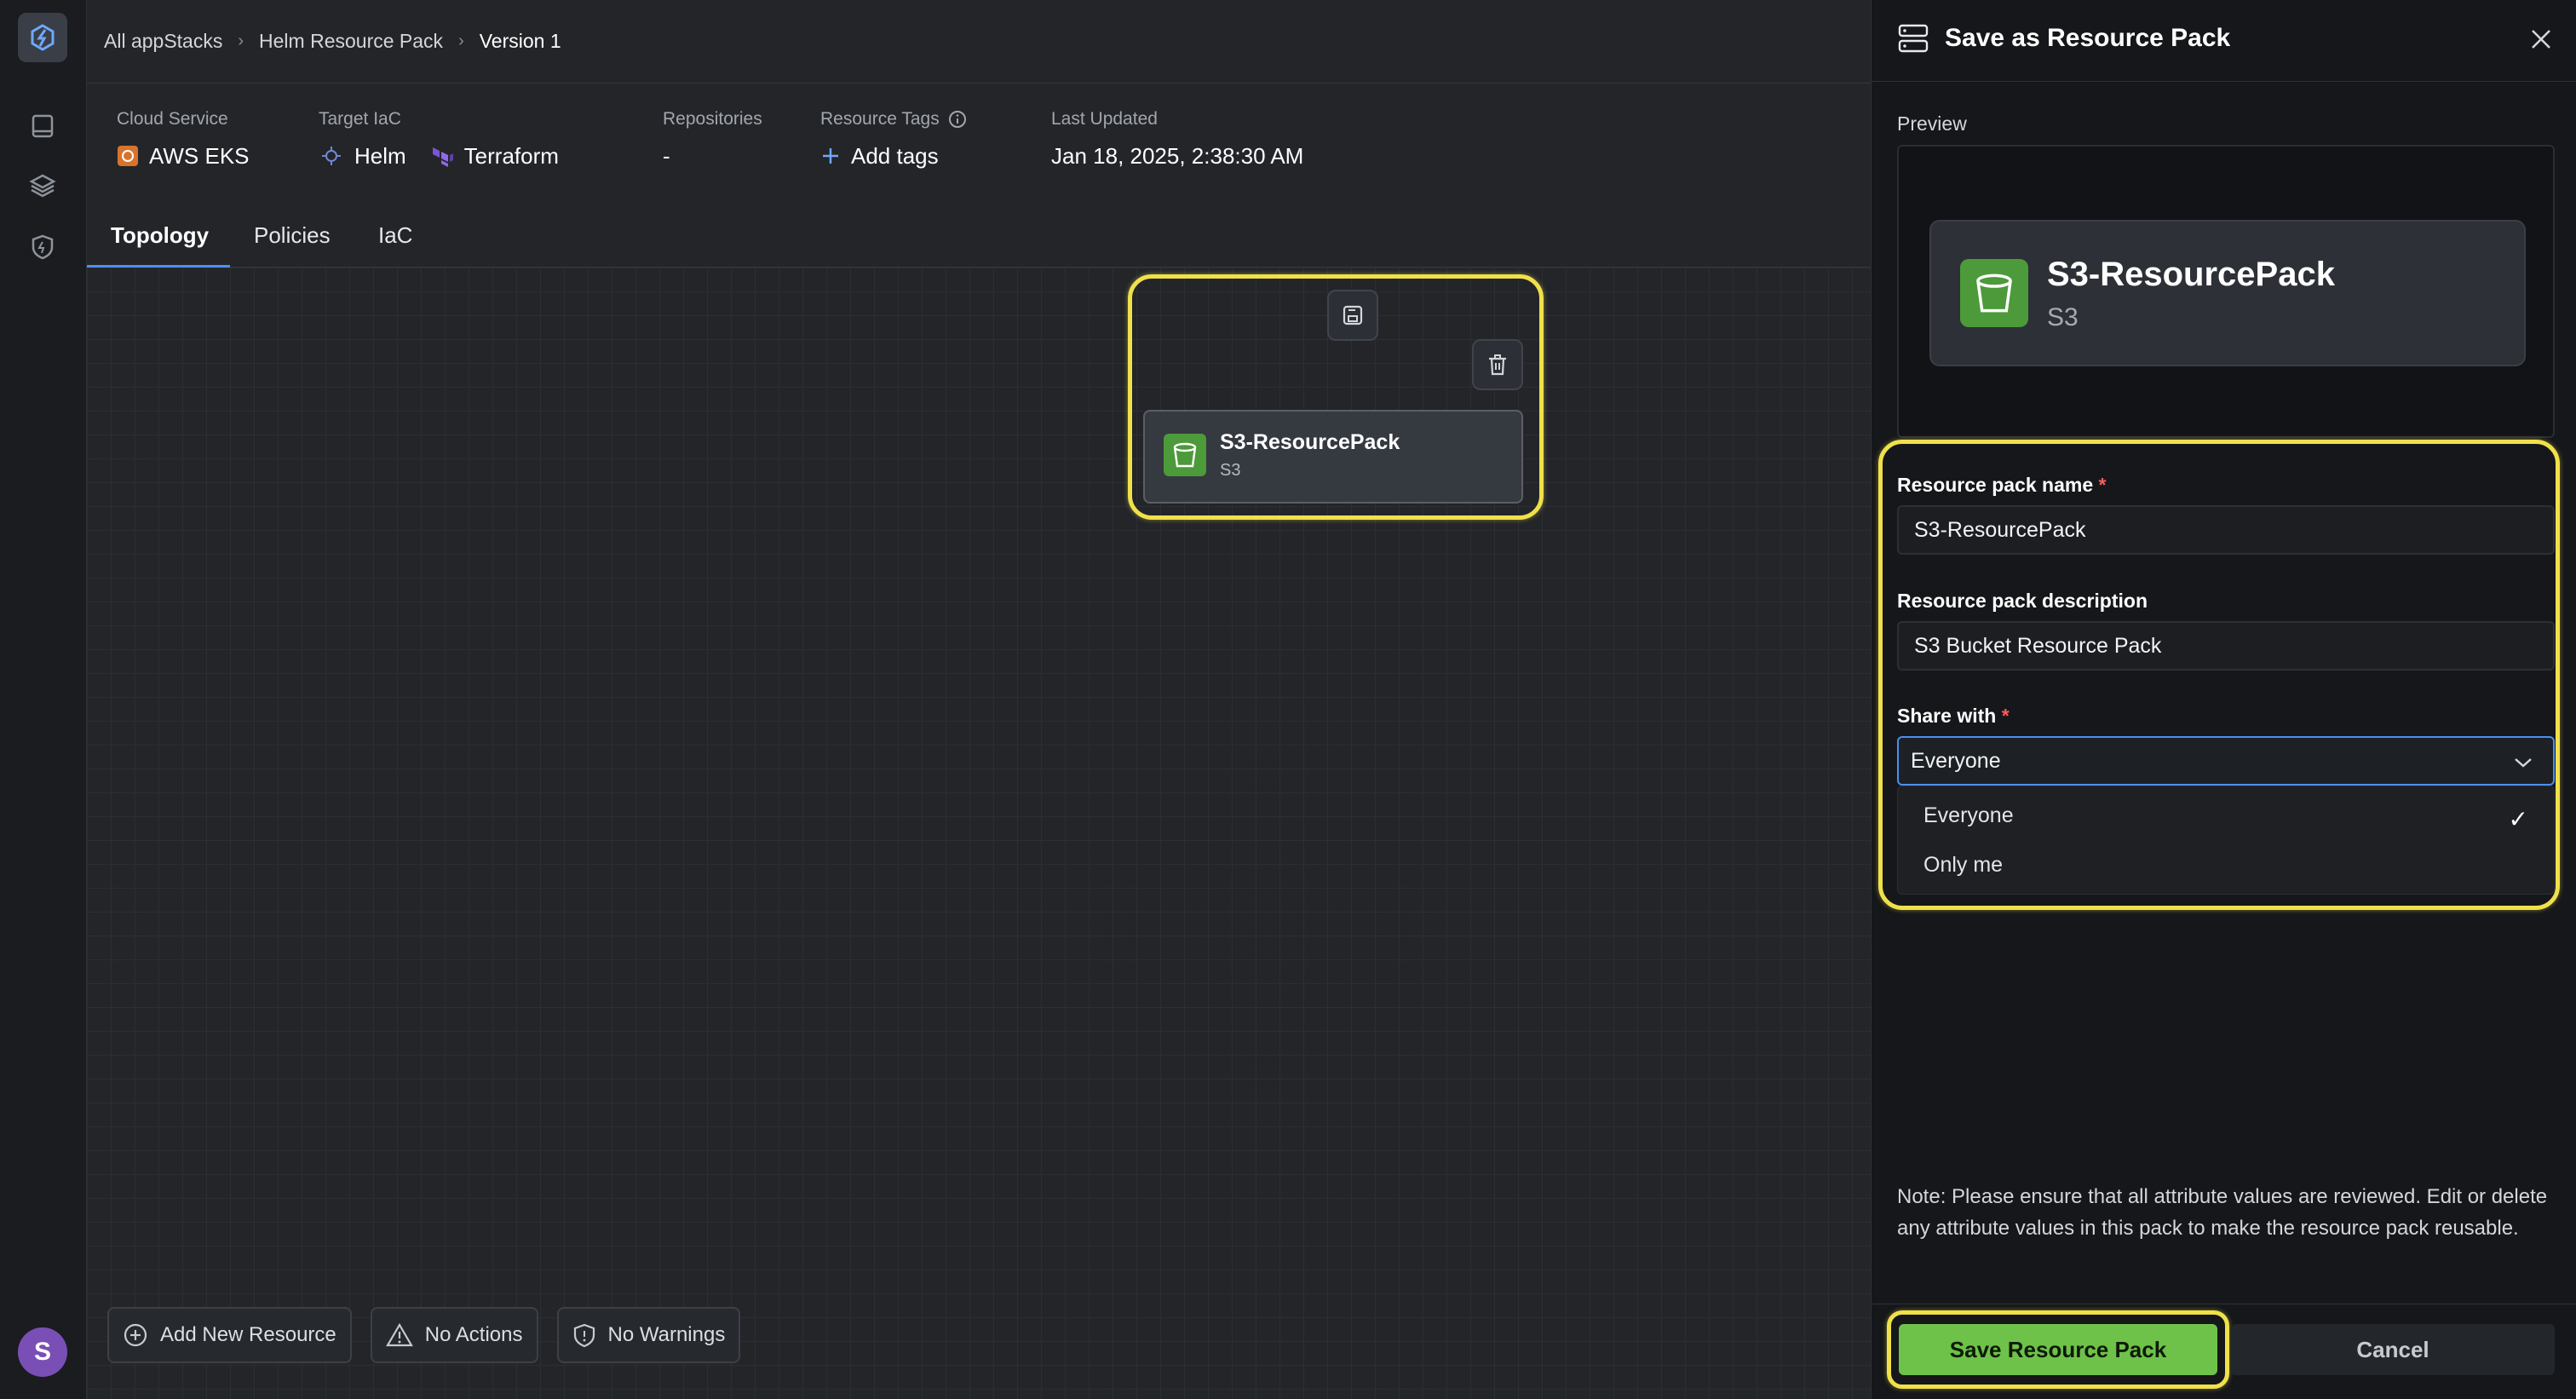 The image size is (2576, 1399). What do you see at coordinates (2191, 274) in the screenshot?
I see `preview-title: S3-ResourcePack` at bounding box center [2191, 274].